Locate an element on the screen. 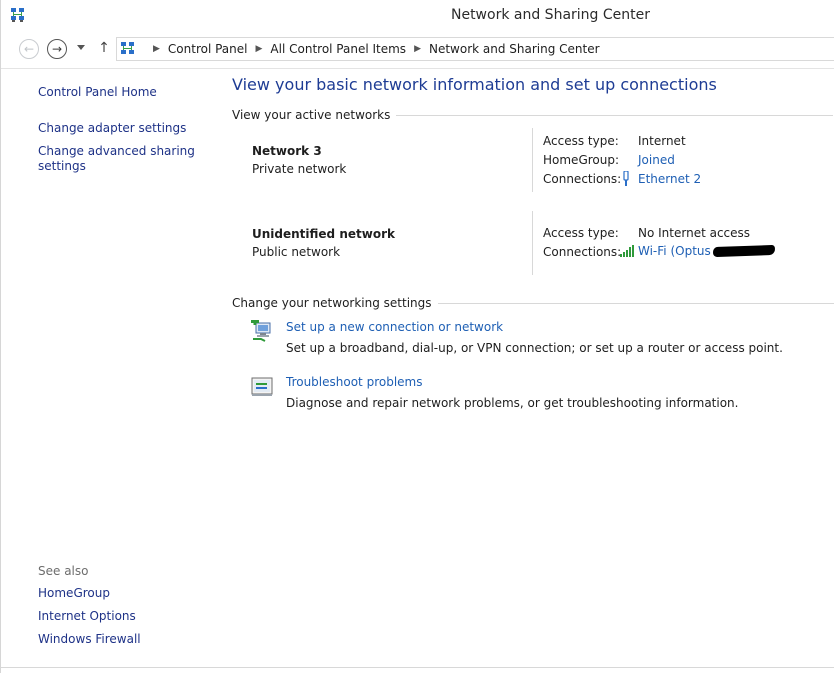 This screenshot has width=834, height=673. window-bottom-border is located at coordinates (417, 667).